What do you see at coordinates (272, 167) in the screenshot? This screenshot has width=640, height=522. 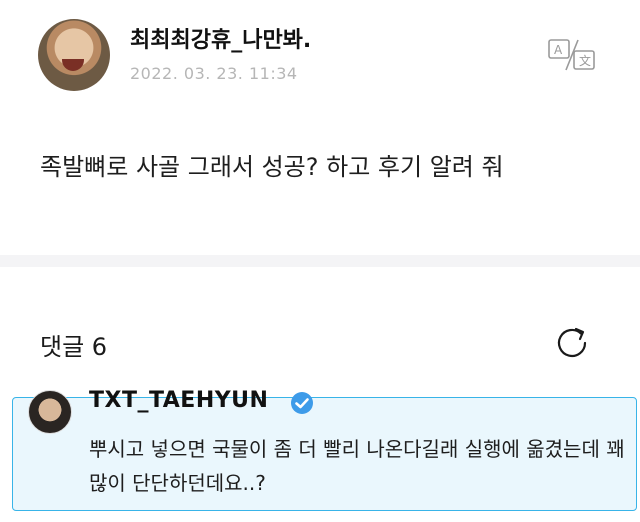 I see `post-content: 족발뼈로 사골 그래서 성공? 하고 후기 알려 줘` at bounding box center [272, 167].